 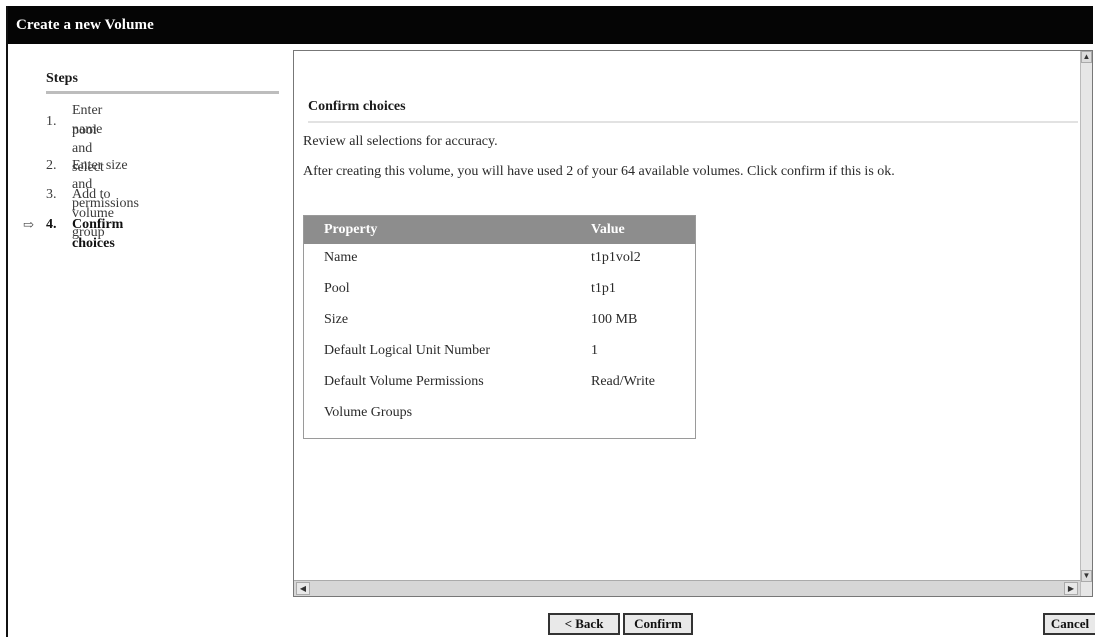 What do you see at coordinates (499, 259) in the screenshot?
I see `table-row: Name t1p1vol2` at bounding box center [499, 259].